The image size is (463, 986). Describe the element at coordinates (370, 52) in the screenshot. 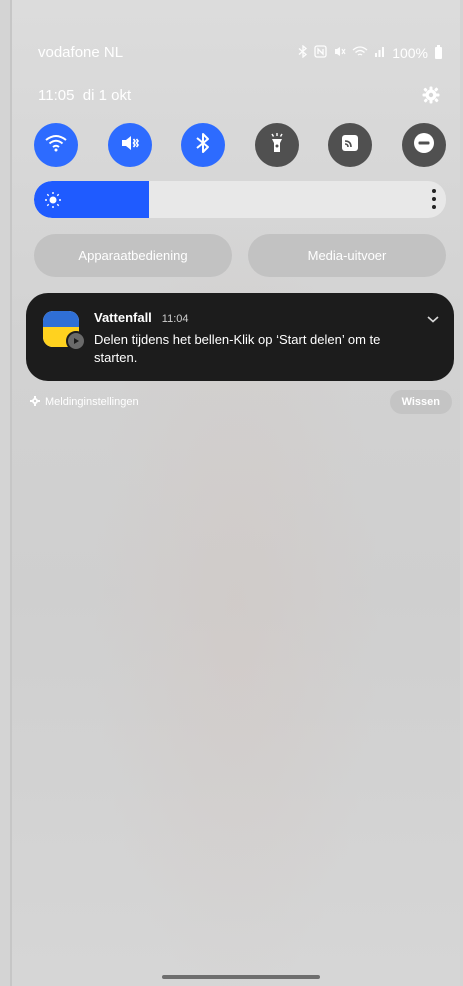

I see `status-icons: 100%` at that location.